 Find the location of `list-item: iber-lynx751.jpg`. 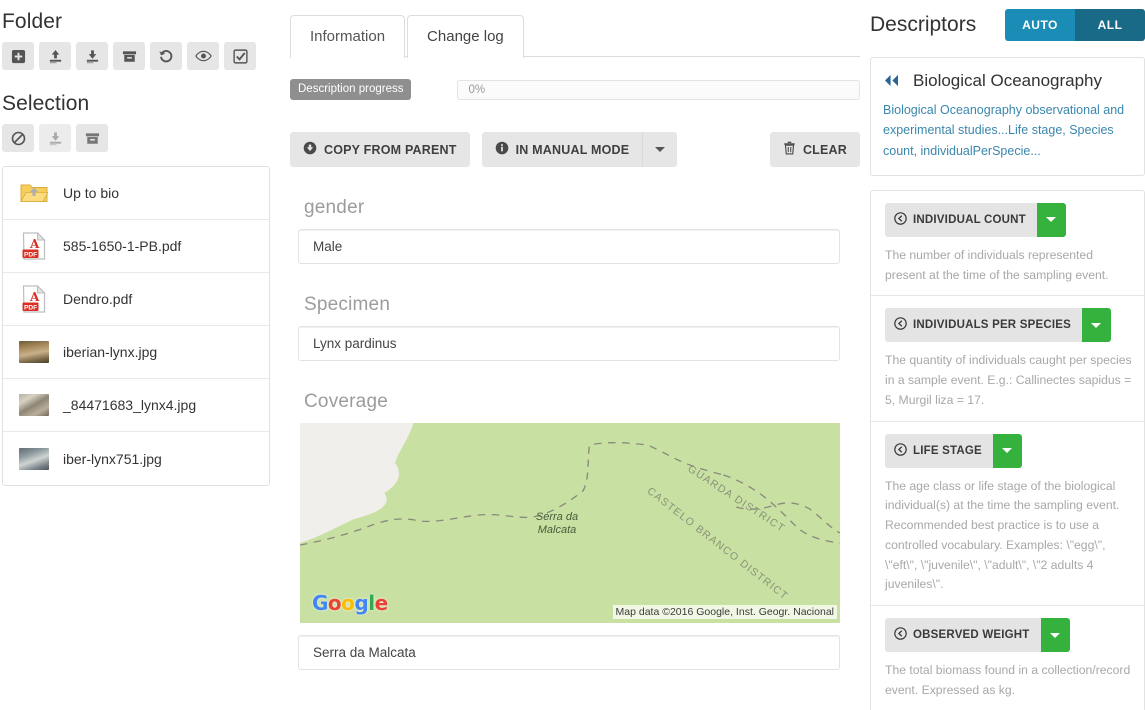

list-item: iber-lynx751.jpg is located at coordinates (136, 458).